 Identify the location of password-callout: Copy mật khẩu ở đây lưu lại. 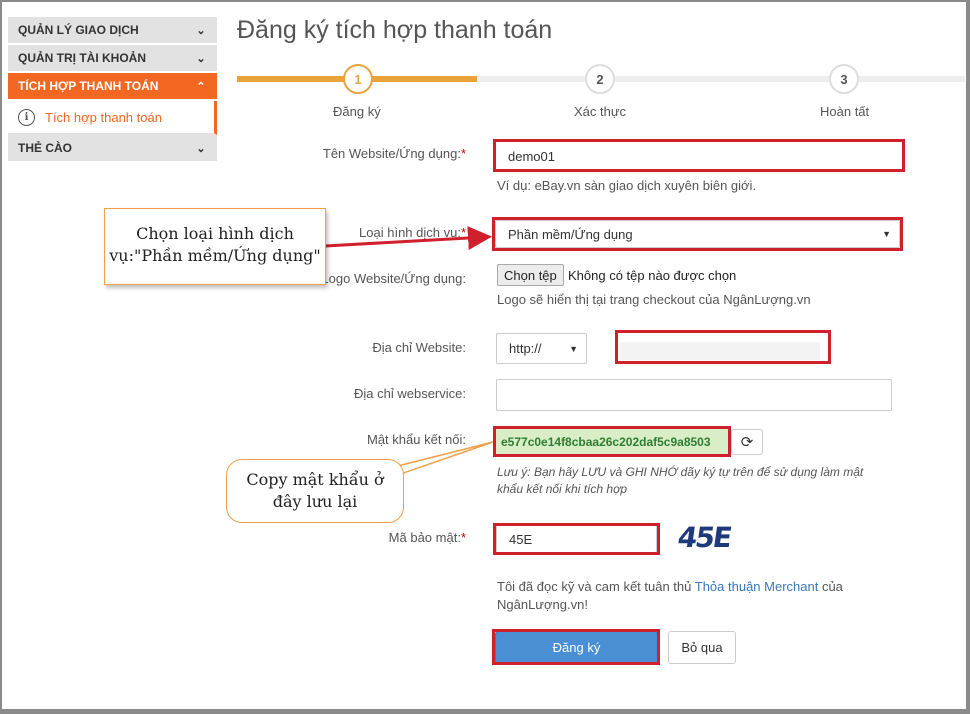
(315, 491).